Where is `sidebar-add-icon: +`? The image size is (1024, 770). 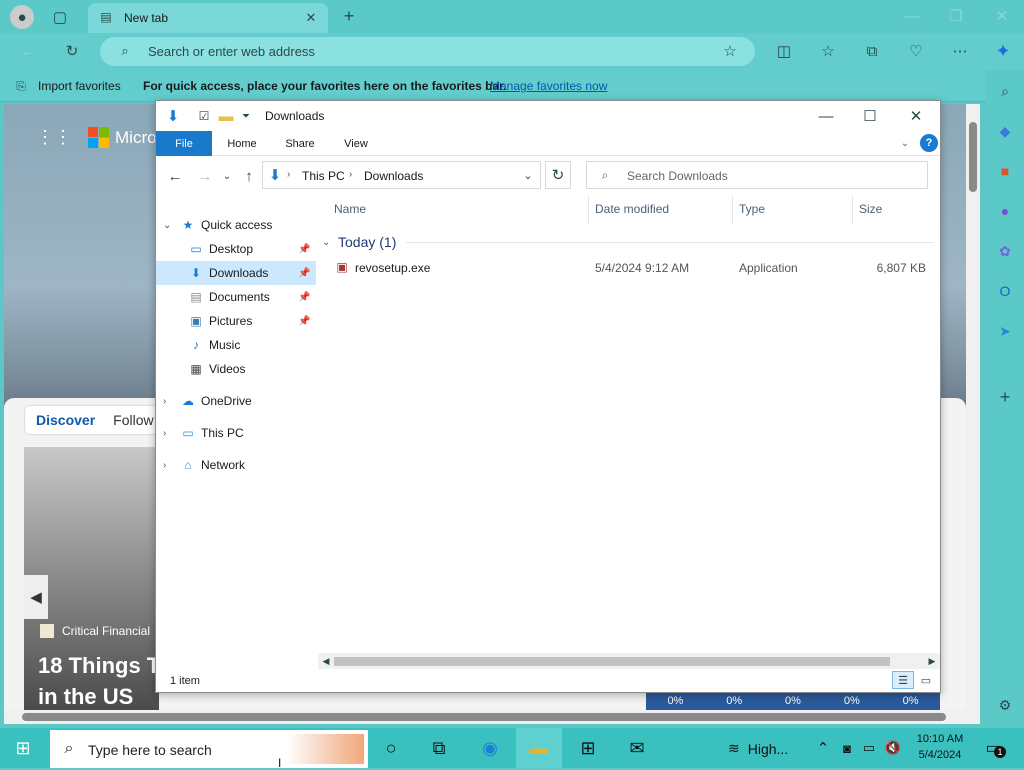
sidebar-add-icon: + is located at coordinates (1005, 397).